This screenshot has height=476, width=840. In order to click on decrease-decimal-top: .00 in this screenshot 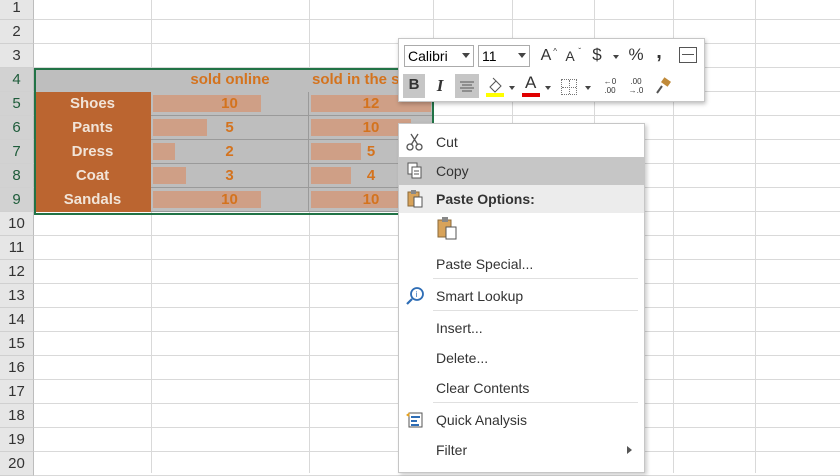, I will do `click(636, 81)`.